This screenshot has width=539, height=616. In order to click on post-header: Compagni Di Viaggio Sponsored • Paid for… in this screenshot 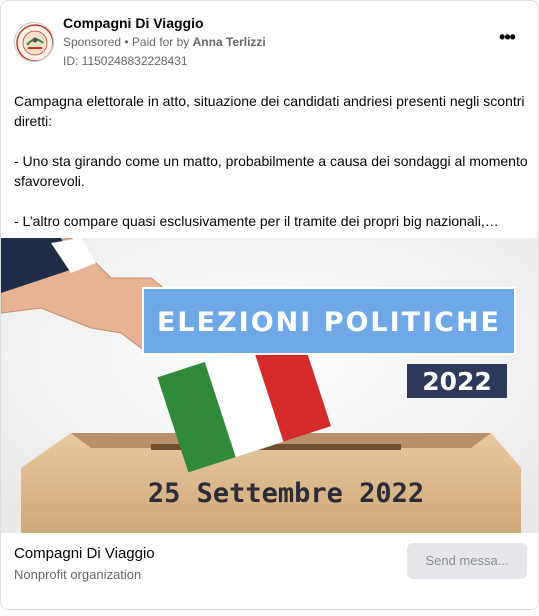, I will do `click(269, 40)`.